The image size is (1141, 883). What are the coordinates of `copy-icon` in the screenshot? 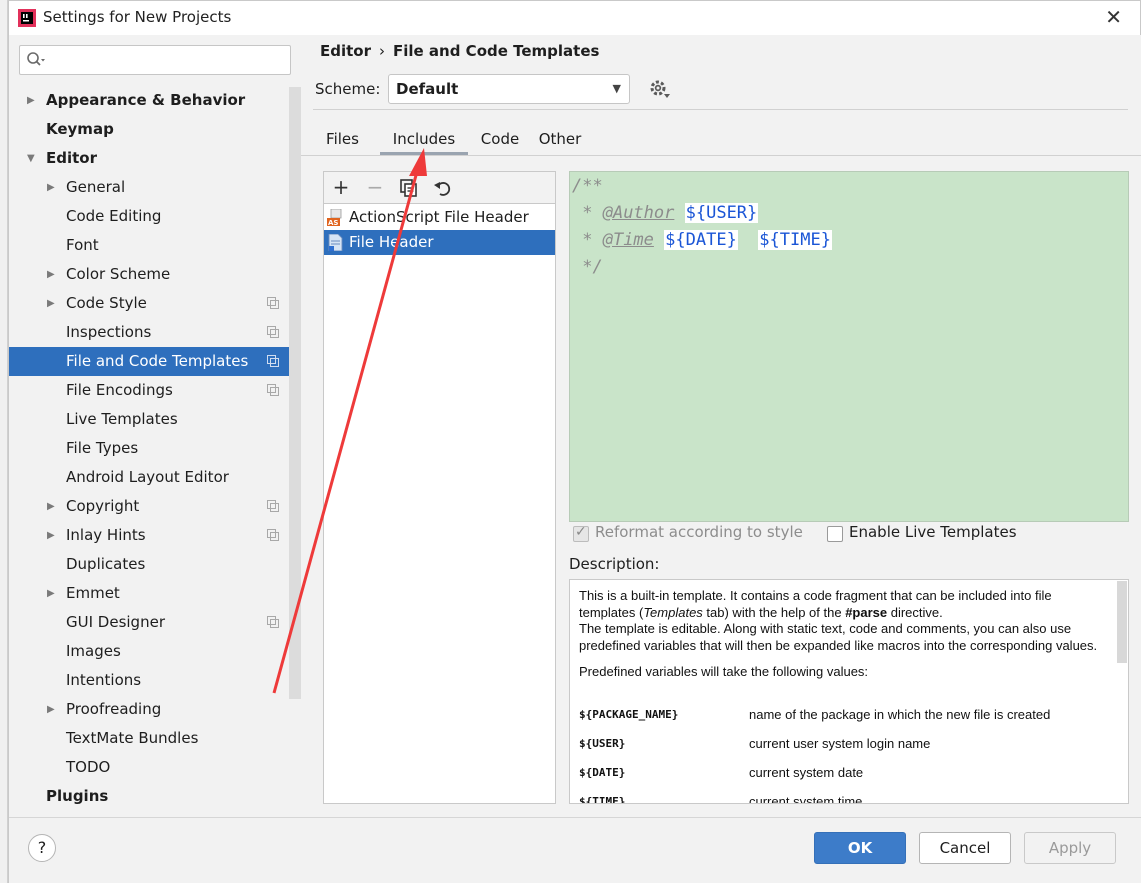 It's located at (409, 188).